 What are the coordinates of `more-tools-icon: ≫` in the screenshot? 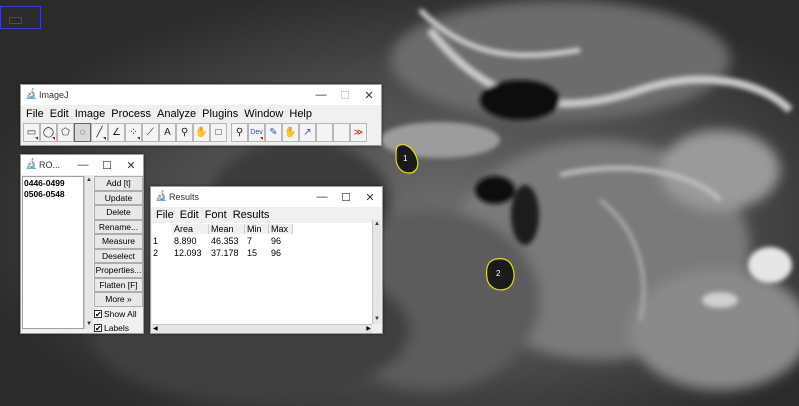 It's located at (358, 132).